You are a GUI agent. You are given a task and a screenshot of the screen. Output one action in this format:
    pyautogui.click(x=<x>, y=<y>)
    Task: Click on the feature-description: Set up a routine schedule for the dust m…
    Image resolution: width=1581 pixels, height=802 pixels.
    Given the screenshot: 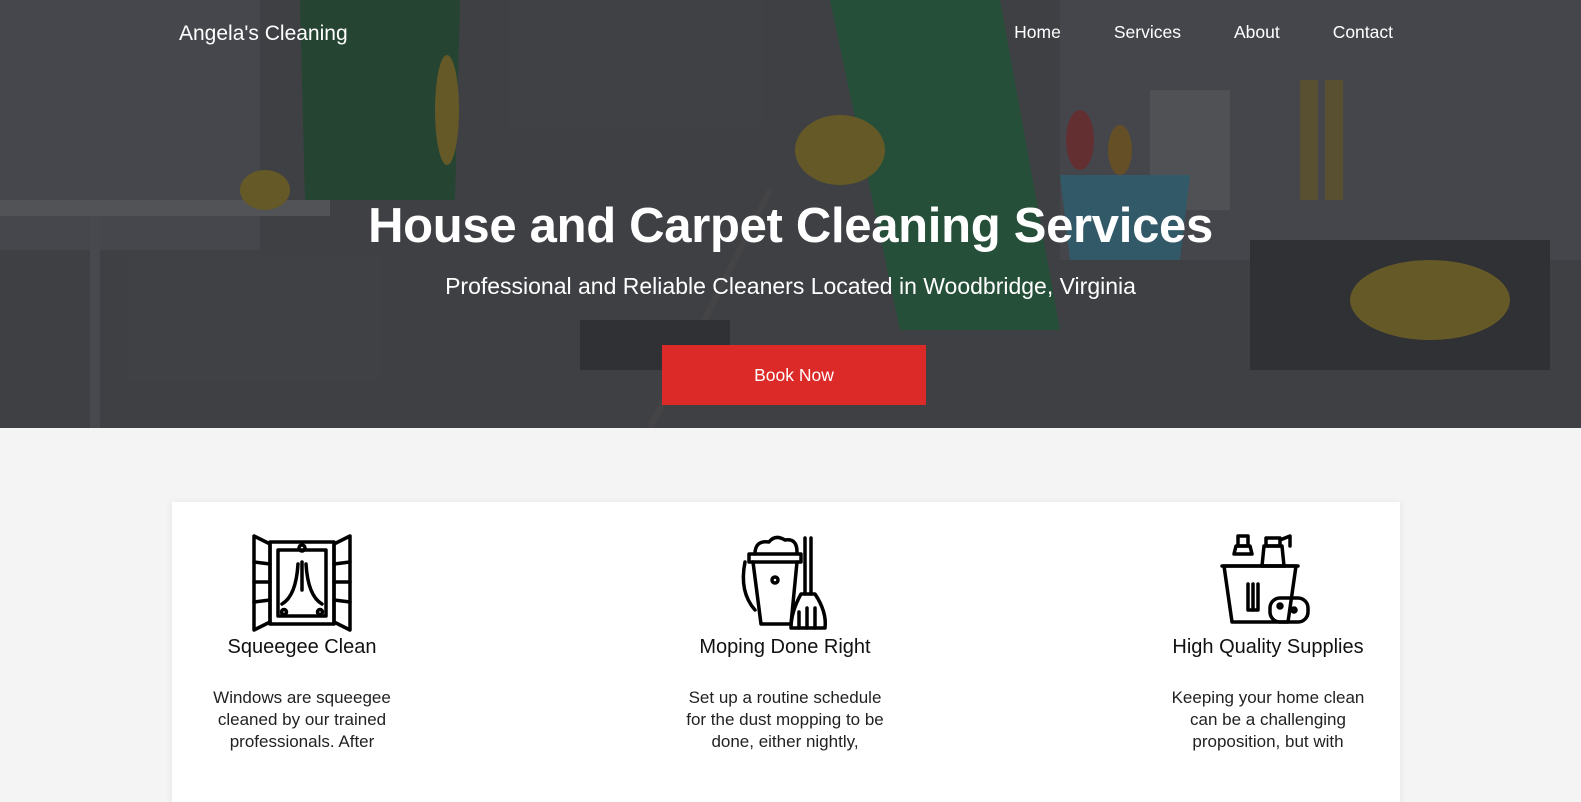 What is the action you would take?
    pyautogui.click(x=785, y=719)
    